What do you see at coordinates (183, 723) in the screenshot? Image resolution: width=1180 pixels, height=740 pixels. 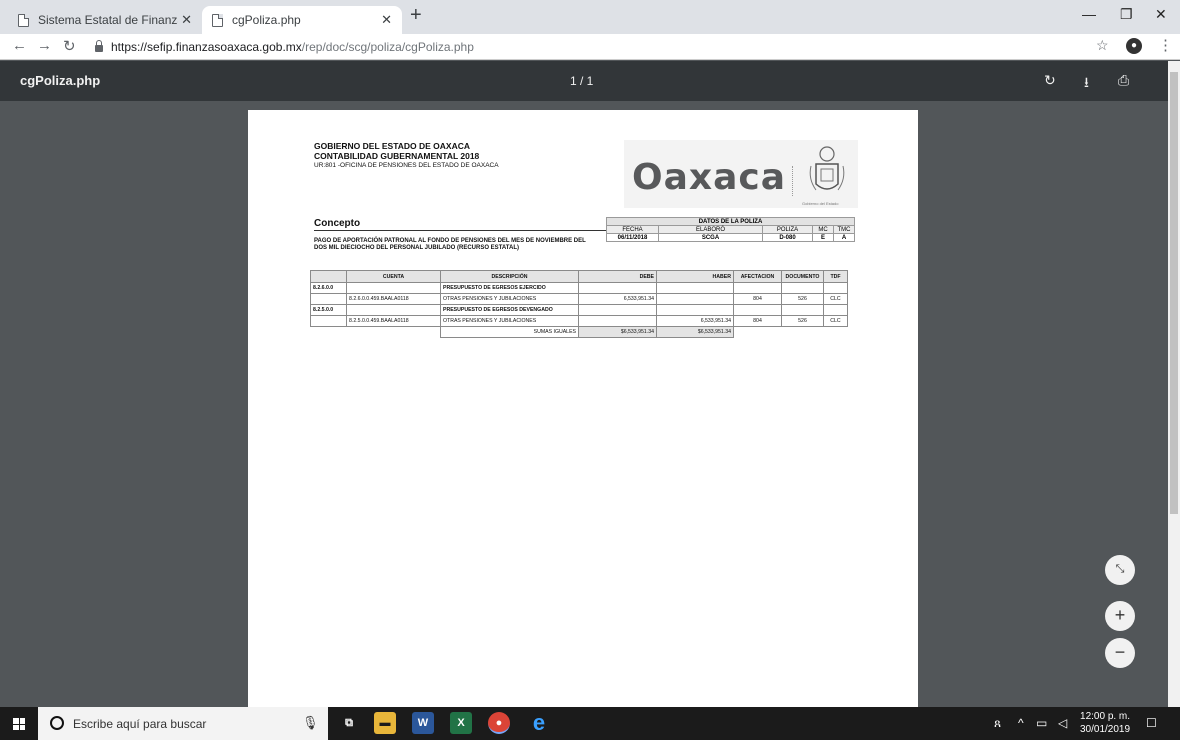 I see `taskbar-search-box: Escribe aquí para buscar 🎙` at bounding box center [183, 723].